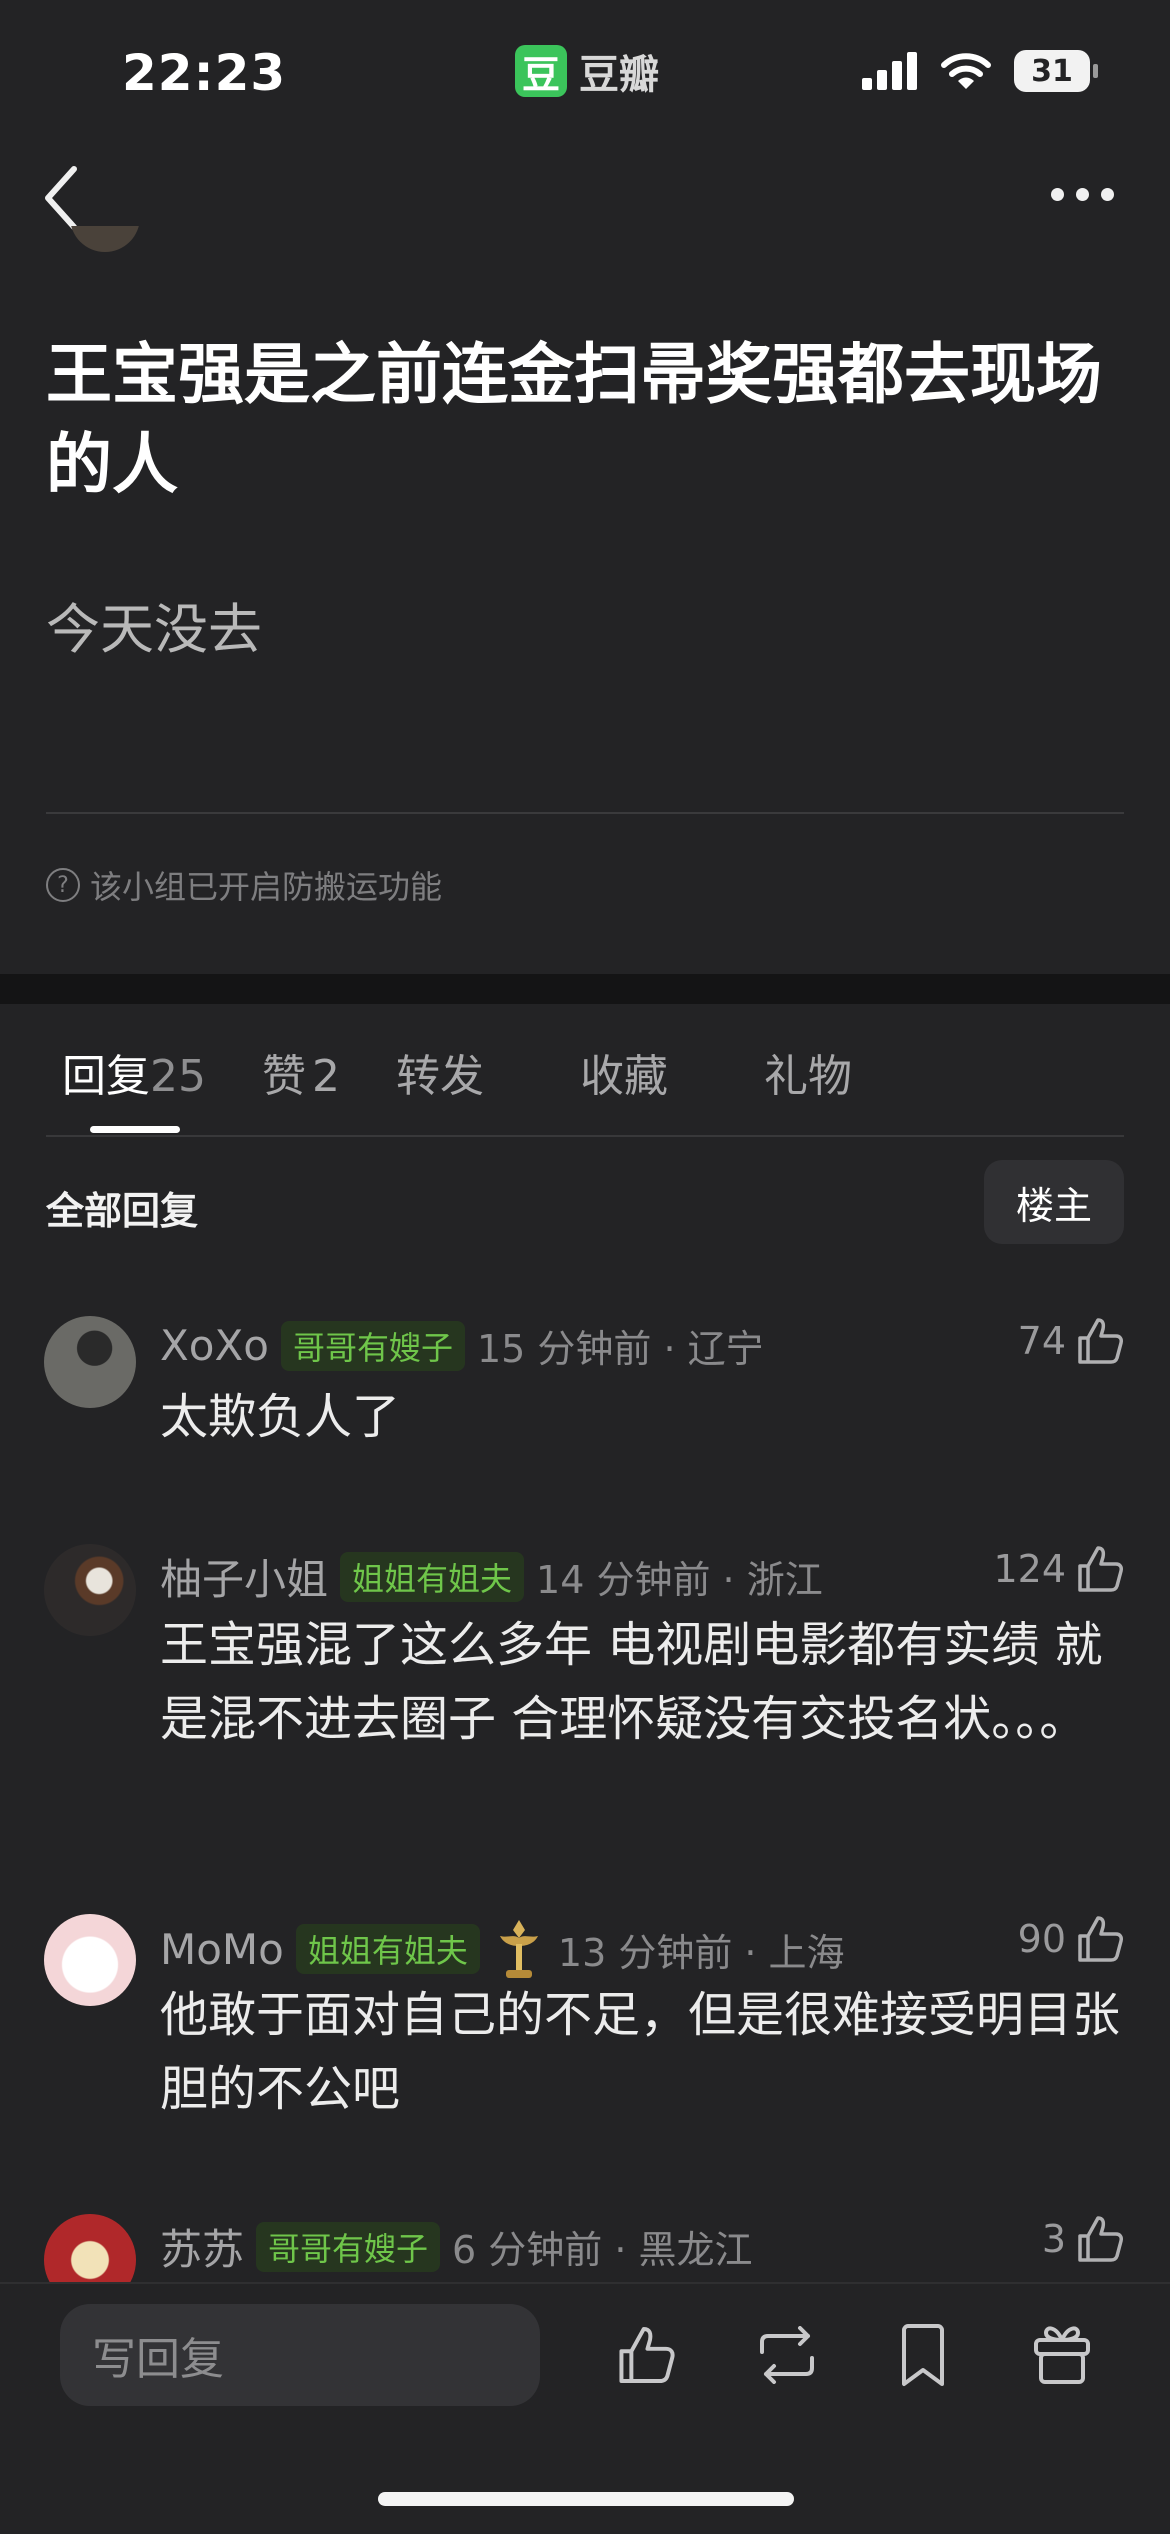 The image size is (1170, 2534). I want to click on active-tab-indicator, so click(135, 1129).